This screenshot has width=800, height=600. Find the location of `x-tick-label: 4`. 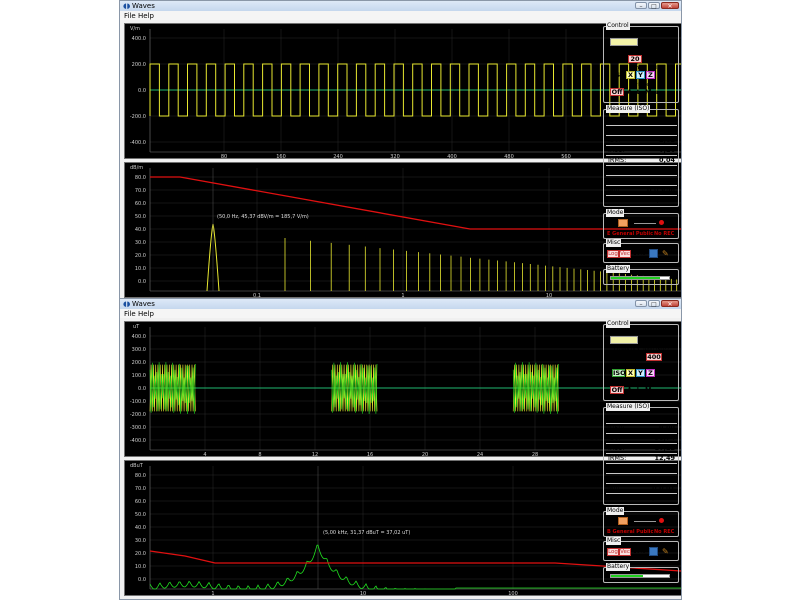

x-tick-label: 4 is located at coordinates (204, 455).